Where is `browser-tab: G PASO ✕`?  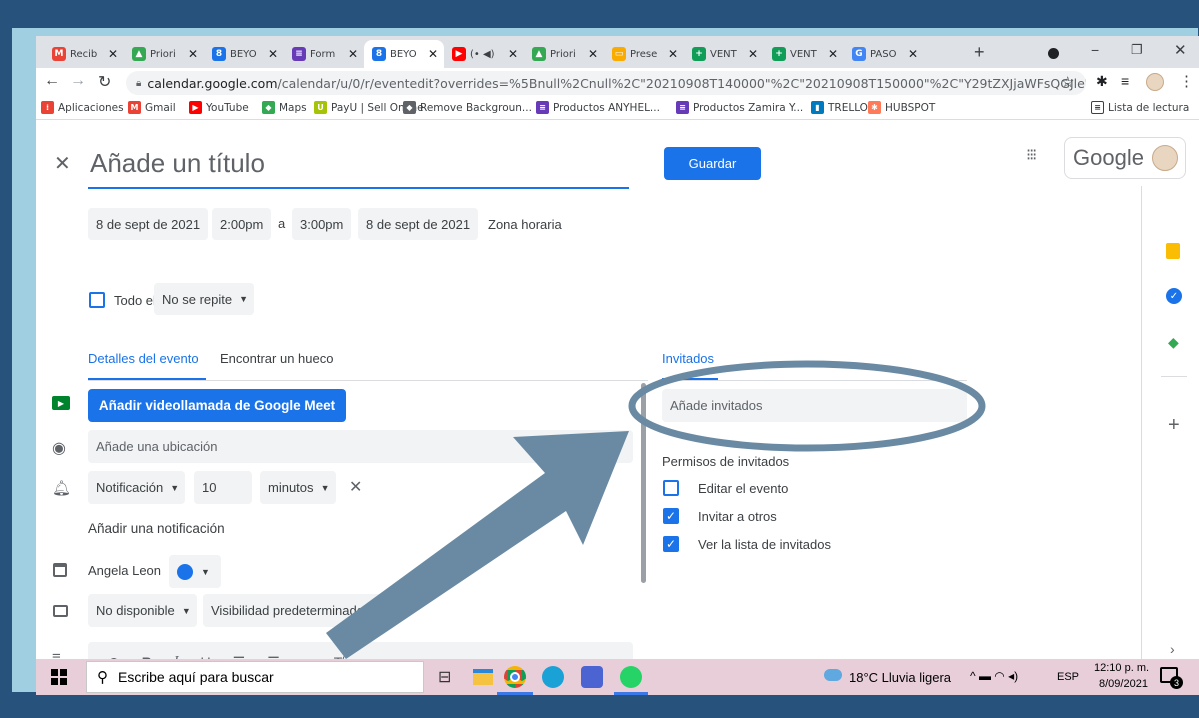 browser-tab: G PASO ✕ is located at coordinates (884, 54).